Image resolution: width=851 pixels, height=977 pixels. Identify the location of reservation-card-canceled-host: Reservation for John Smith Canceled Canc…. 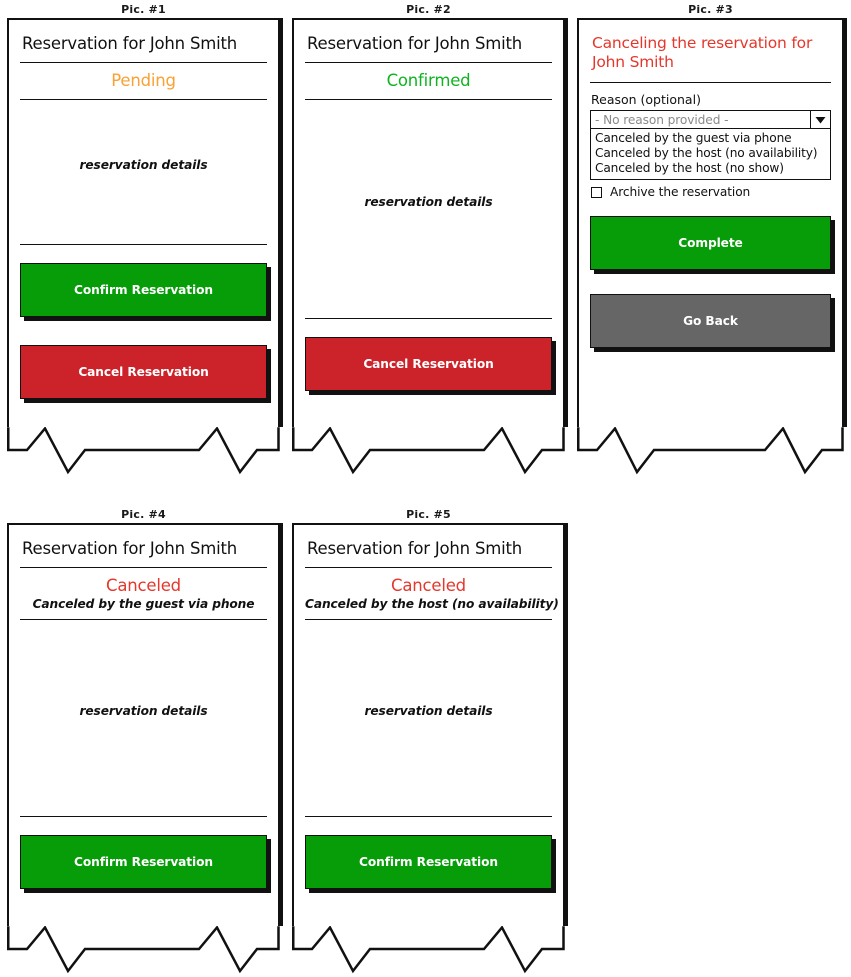
(428, 724).